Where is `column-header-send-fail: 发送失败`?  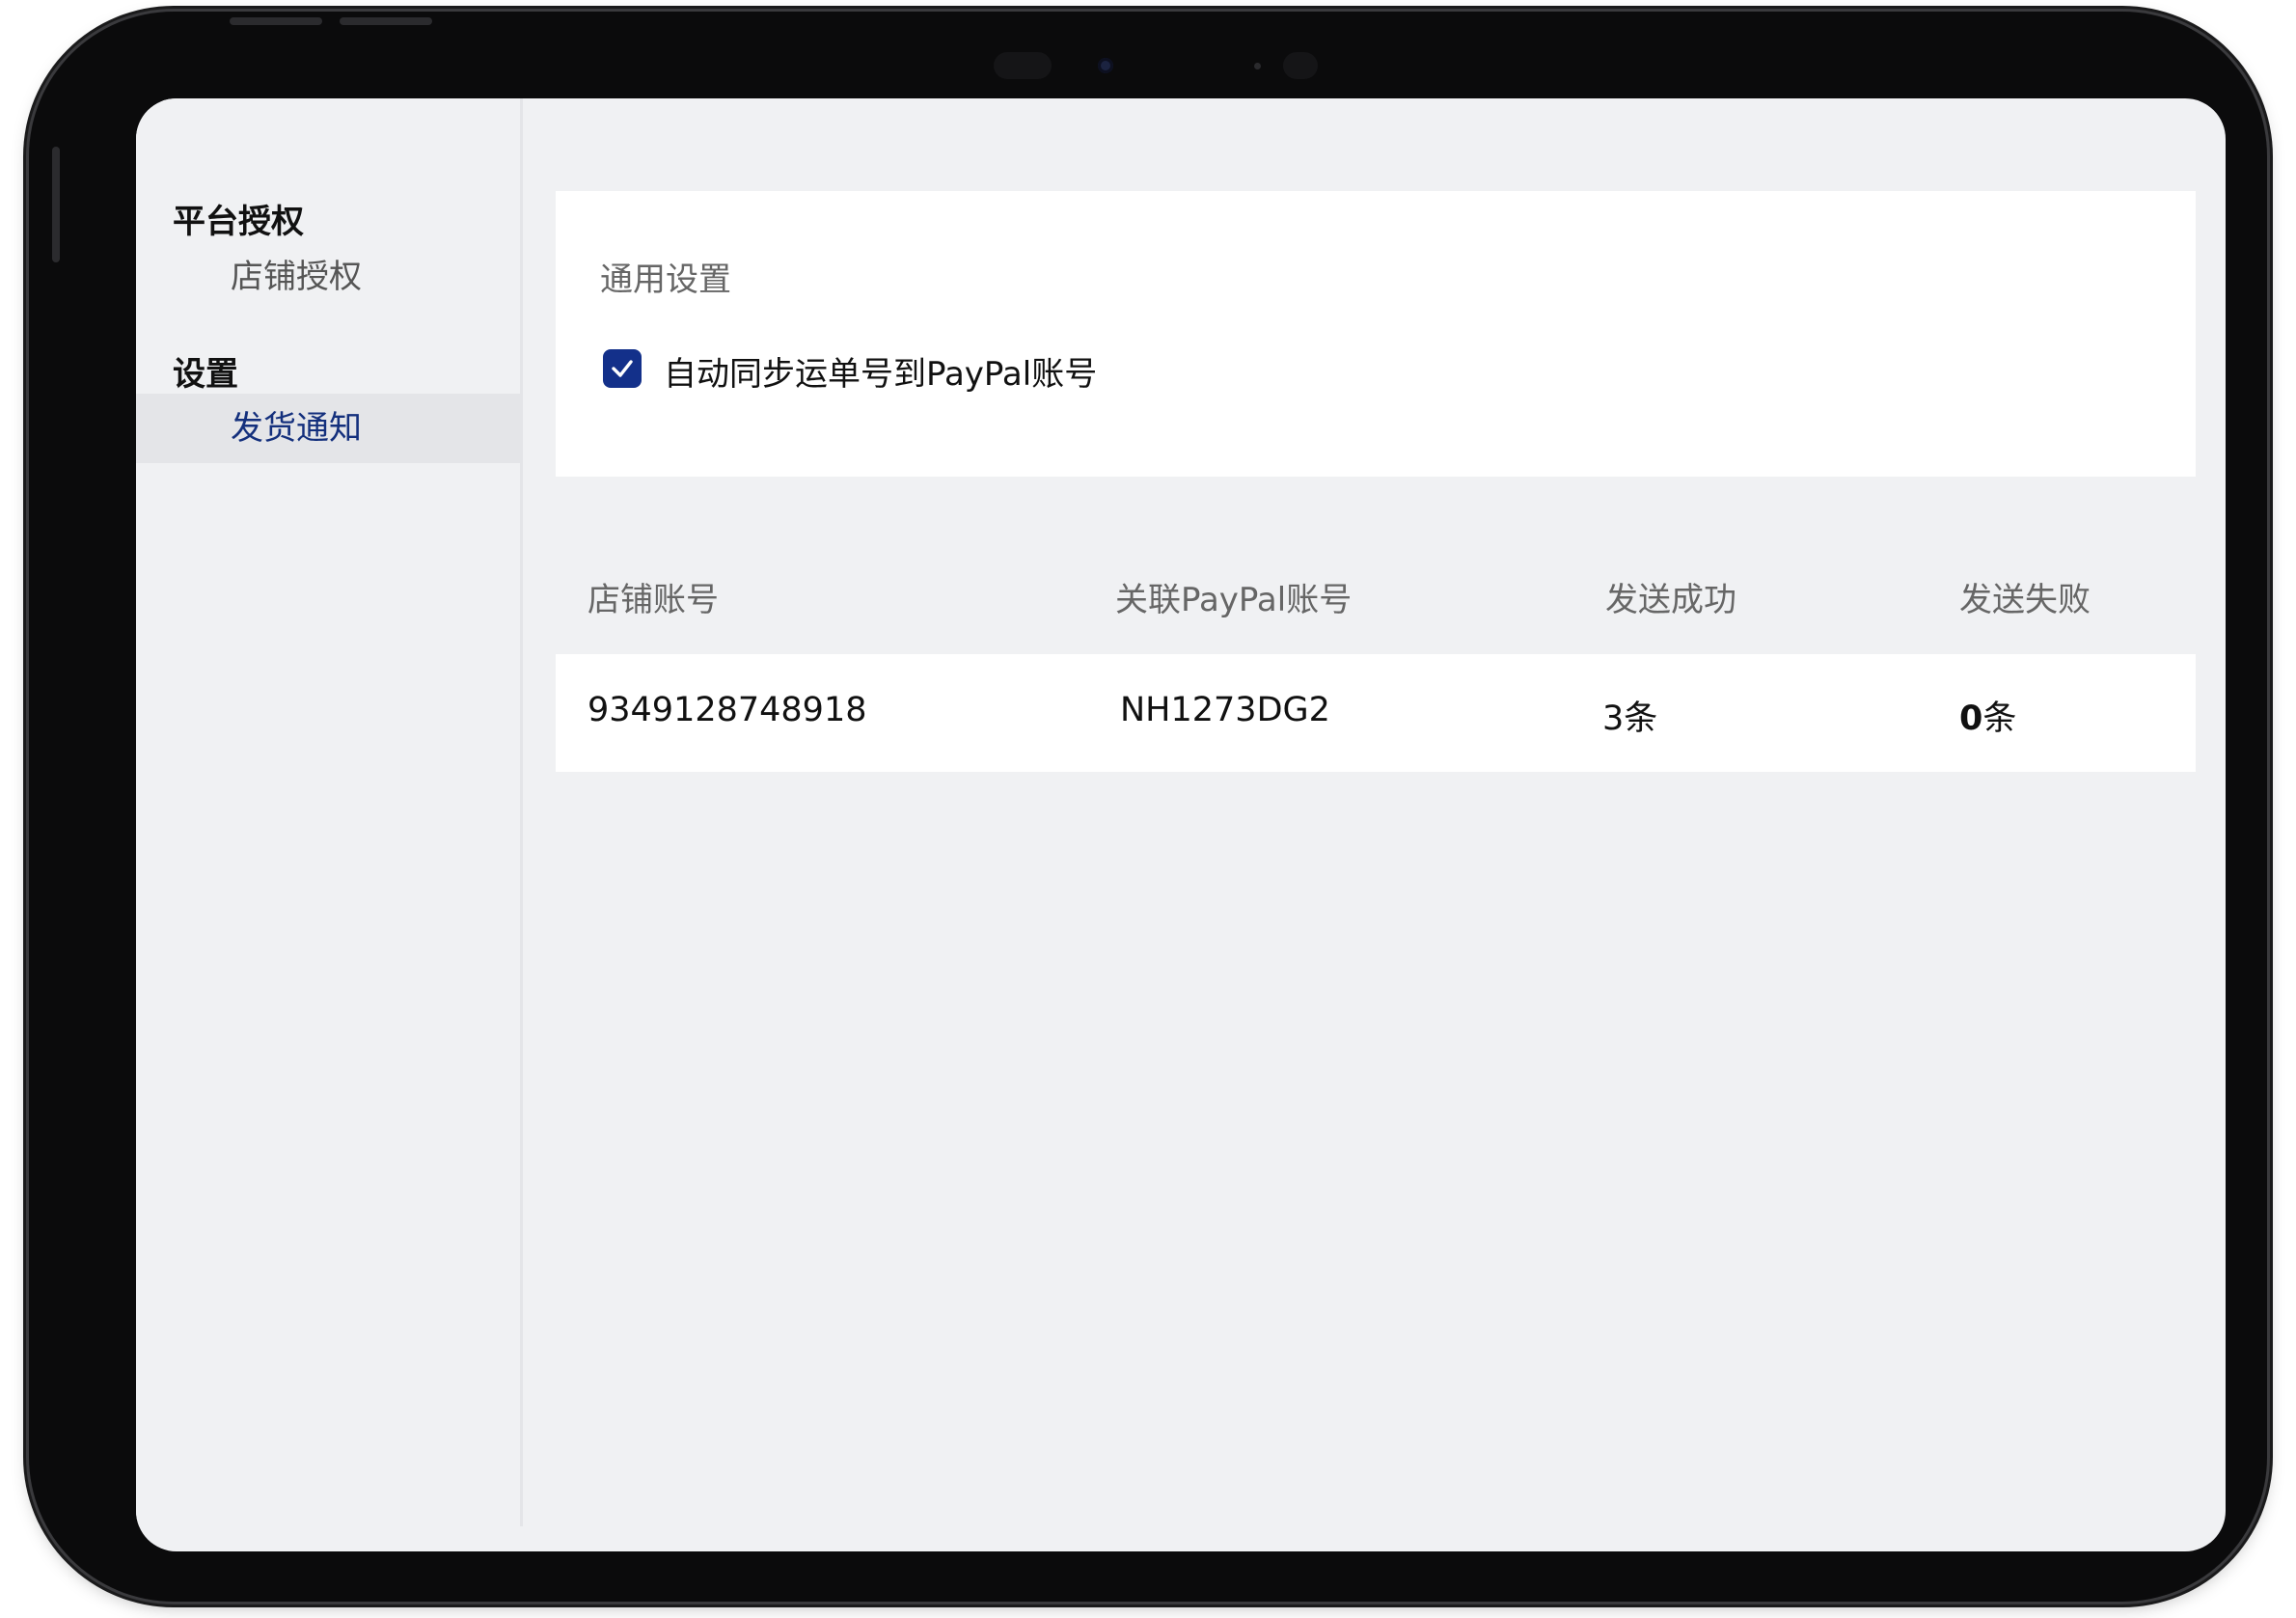
column-header-send-fail: 发送失败 is located at coordinates (2025, 600).